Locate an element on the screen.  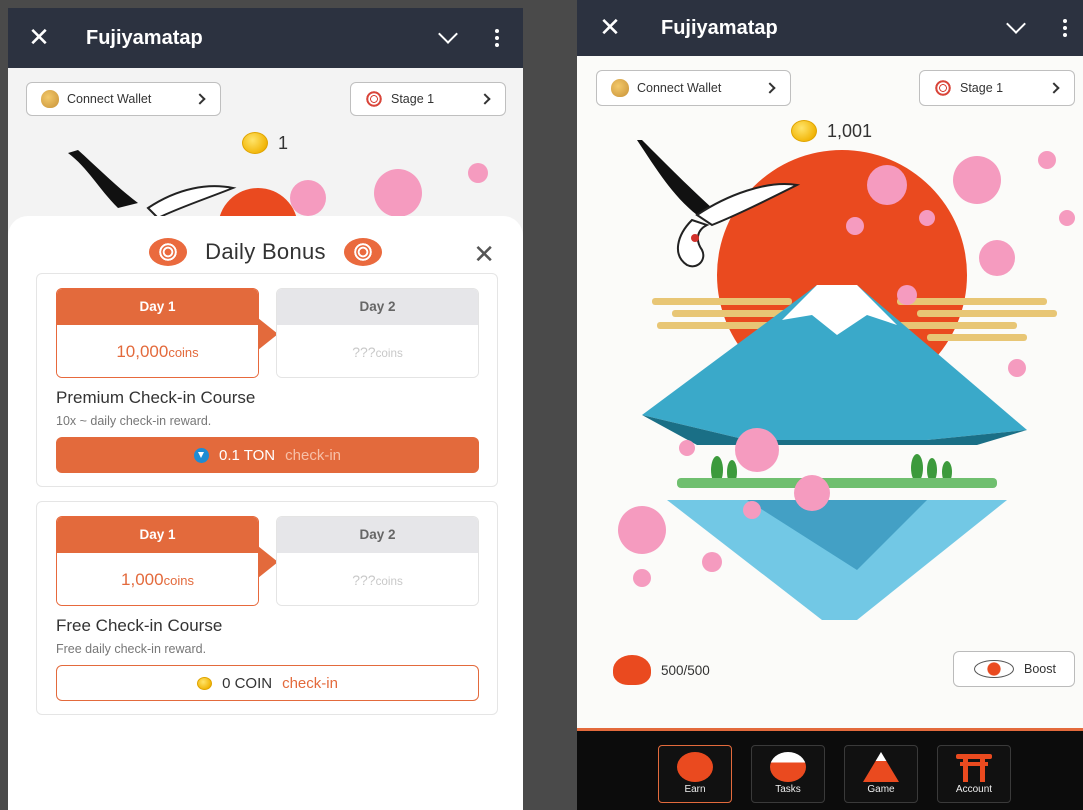
nav-tasks: Tasks is located at coordinates (788, 774).